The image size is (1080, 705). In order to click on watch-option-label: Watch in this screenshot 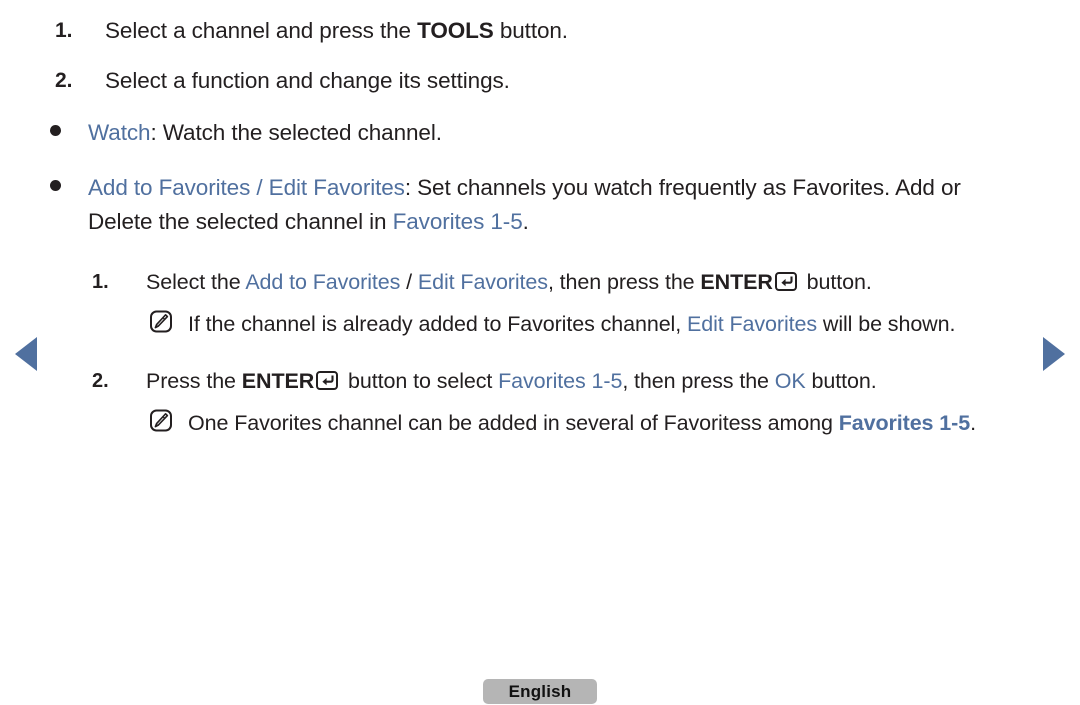, I will do `click(119, 132)`.